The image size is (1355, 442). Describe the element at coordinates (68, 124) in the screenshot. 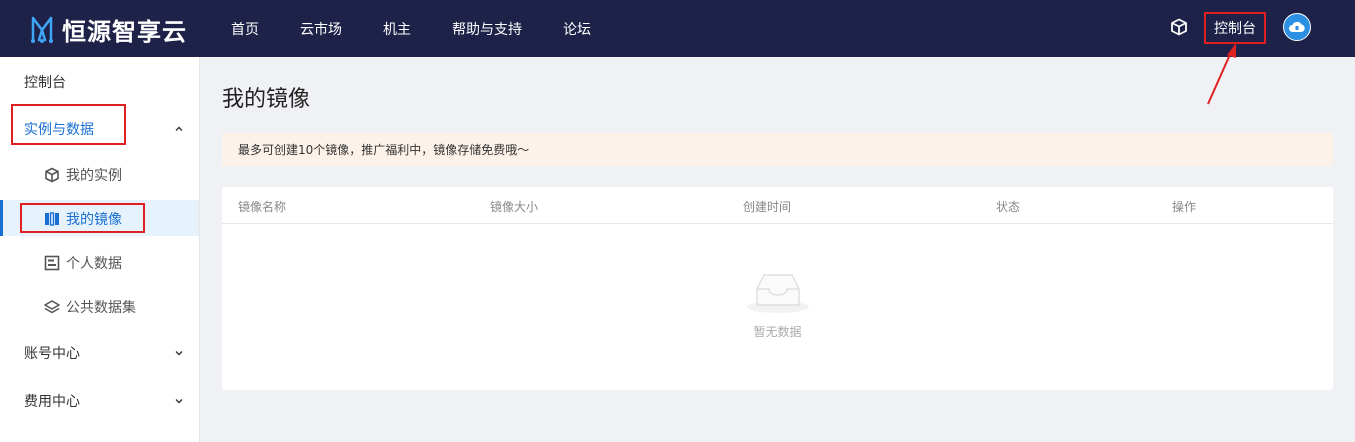

I see `highlight-box-group` at that location.